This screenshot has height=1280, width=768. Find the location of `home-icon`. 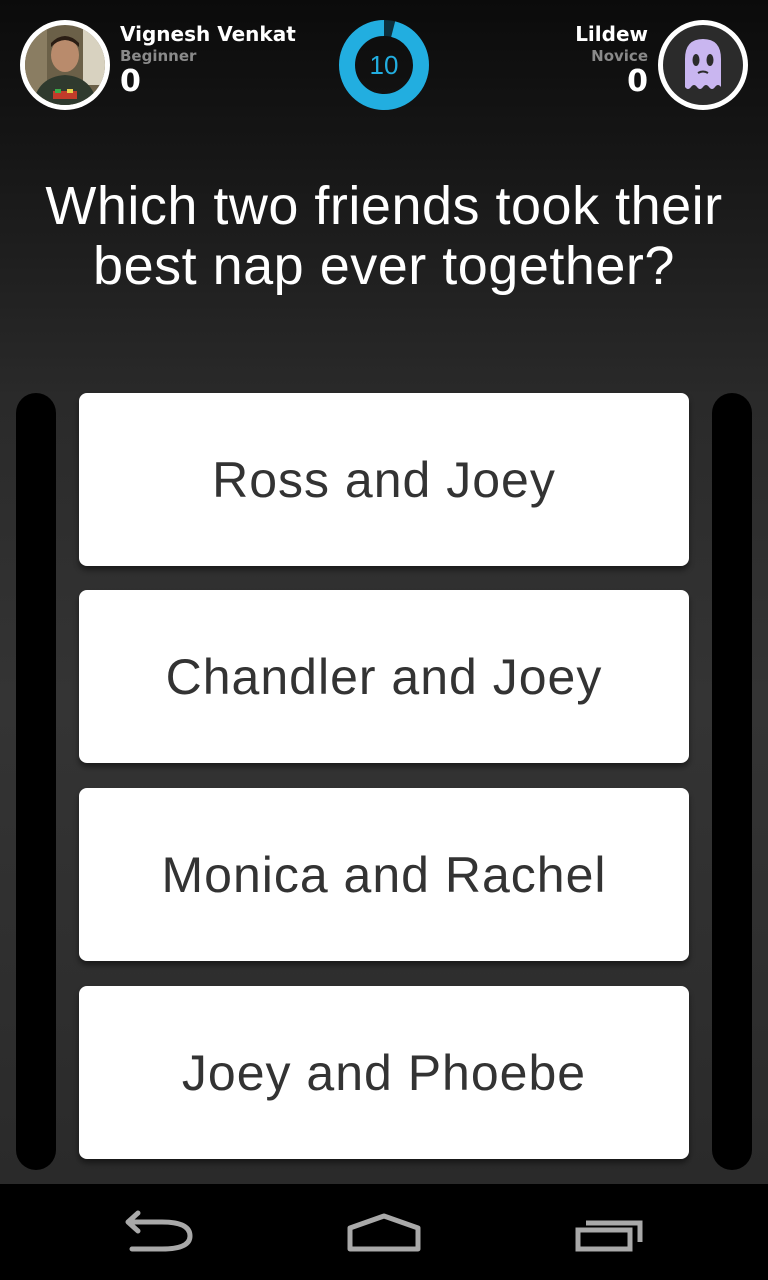

home-icon is located at coordinates (384, 1232).